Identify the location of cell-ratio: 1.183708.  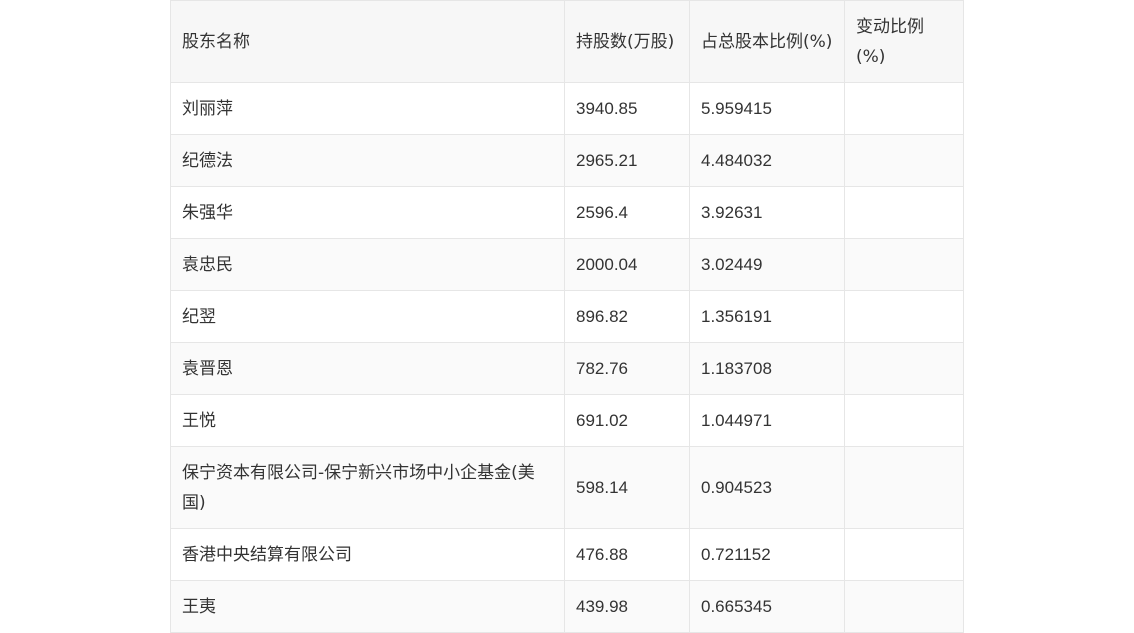
(767, 368).